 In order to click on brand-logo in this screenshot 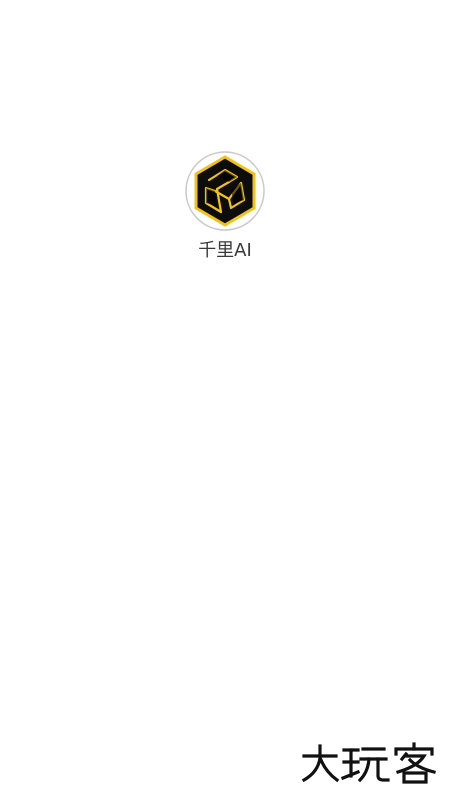, I will do `click(370, 764)`.